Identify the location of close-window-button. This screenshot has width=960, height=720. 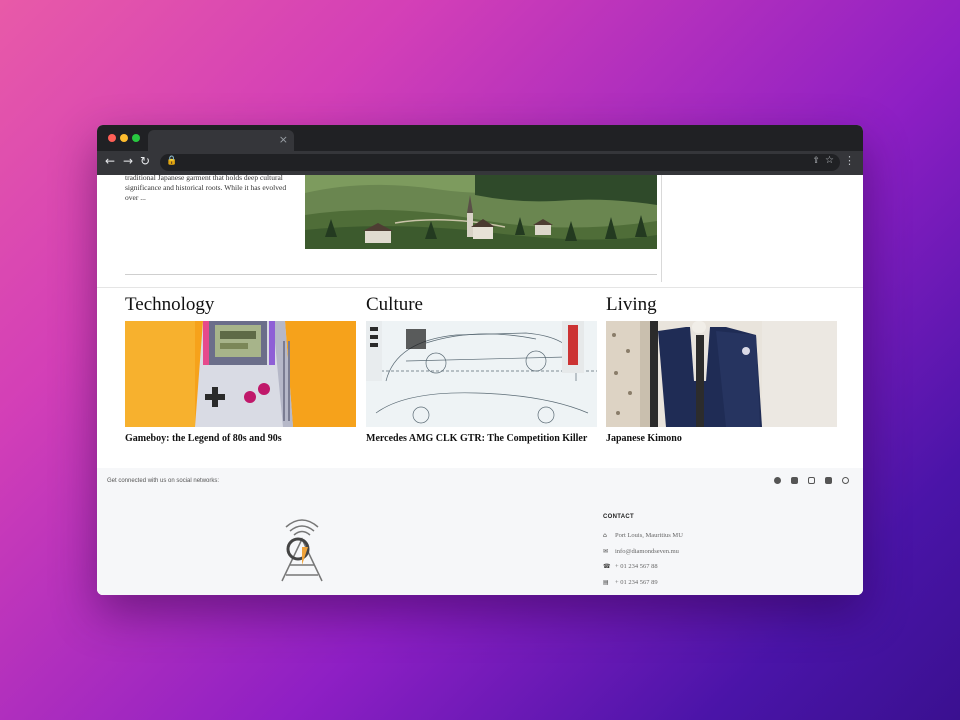
(112, 138).